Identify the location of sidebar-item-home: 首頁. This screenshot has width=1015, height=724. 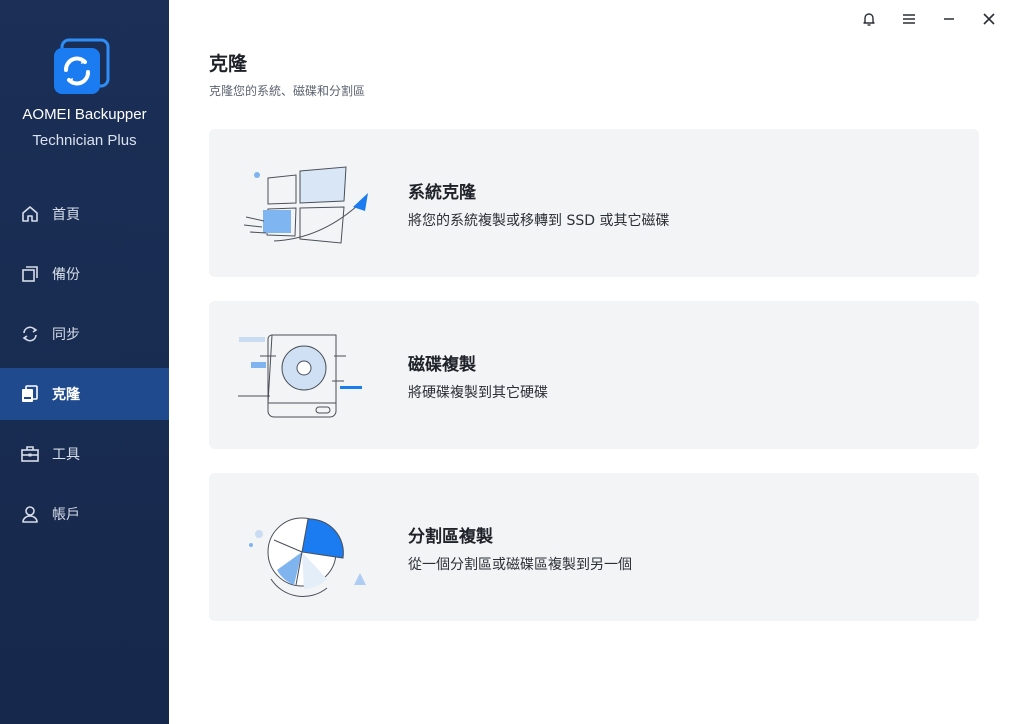
(84, 214).